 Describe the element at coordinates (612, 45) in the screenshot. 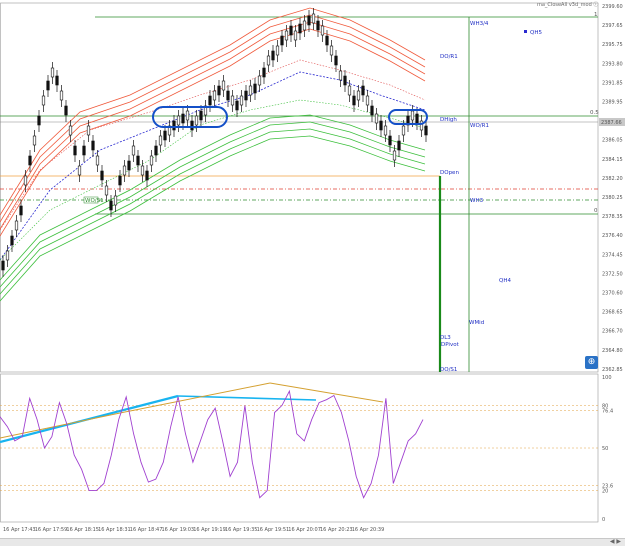

I see `price-tick-label: 2395.75` at that location.